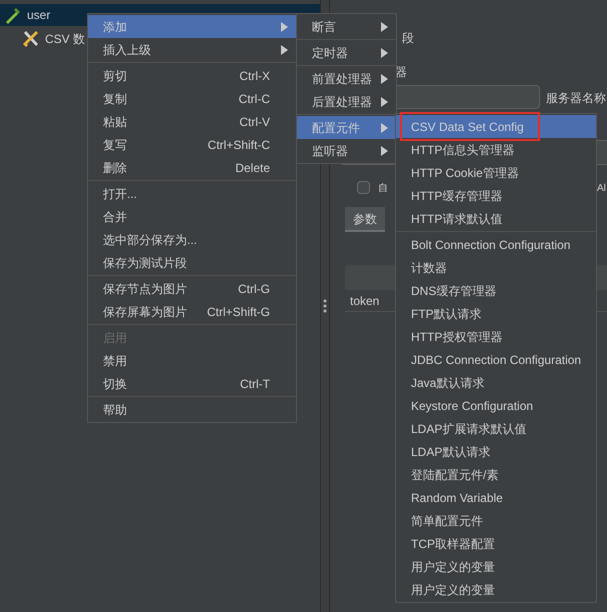  Describe the element at coordinates (601, 189) in the screenshot. I see `option-label: Al` at that location.